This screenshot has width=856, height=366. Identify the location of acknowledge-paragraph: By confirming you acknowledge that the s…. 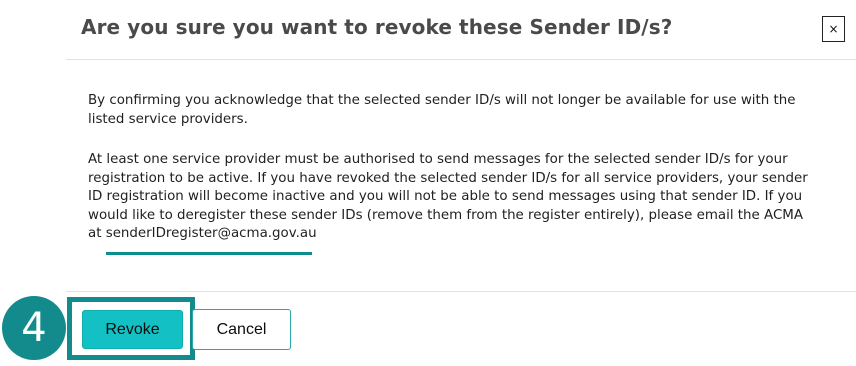
(442, 110).